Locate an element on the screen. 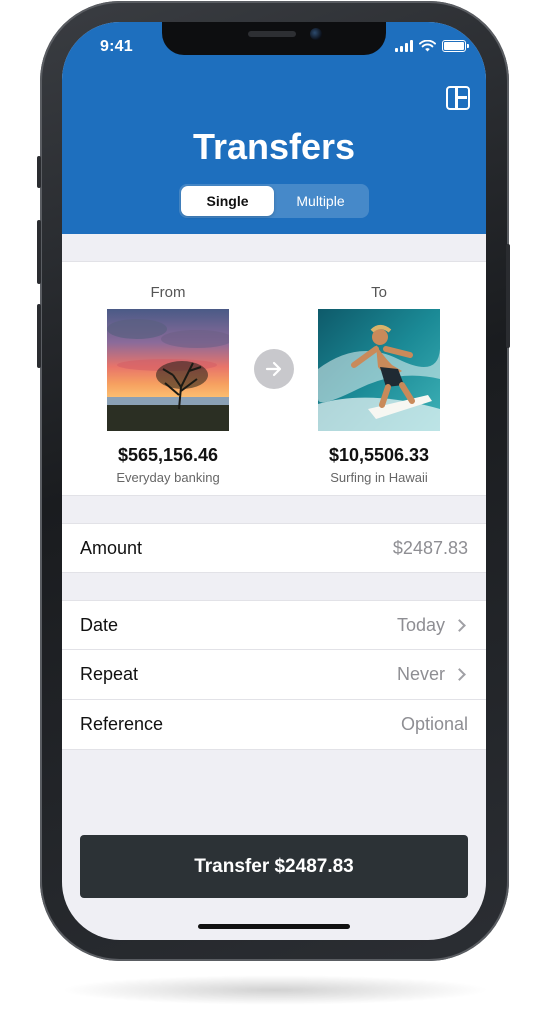 The height and width of the screenshot is (1024, 546). repeat-value: Never is located at coordinates (420, 674).